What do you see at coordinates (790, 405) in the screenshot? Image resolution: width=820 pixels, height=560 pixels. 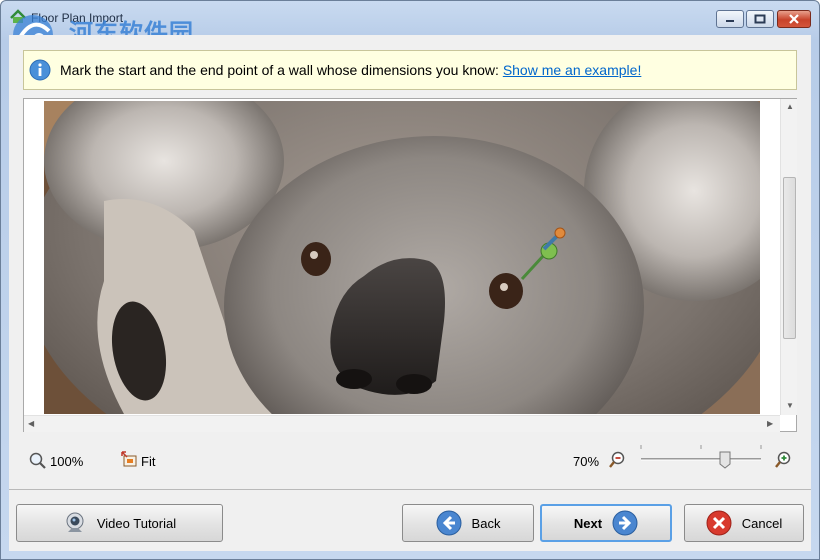 I see `scroll-down-icon: ▼` at bounding box center [790, 405].